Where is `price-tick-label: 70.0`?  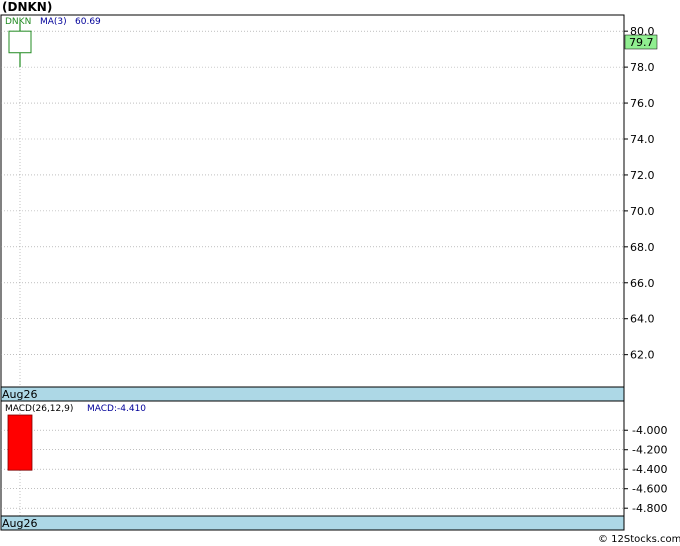 price-tick-label: 70.0 is located at coordinates (642, 211).